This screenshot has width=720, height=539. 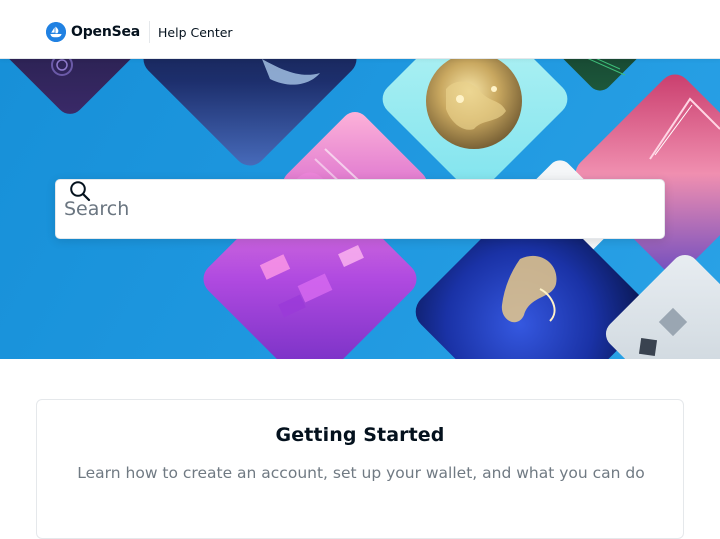 What do you see at coordinates (80, 191) in the screenshot?
I see `search-icon` at bounding box center [80, 191].